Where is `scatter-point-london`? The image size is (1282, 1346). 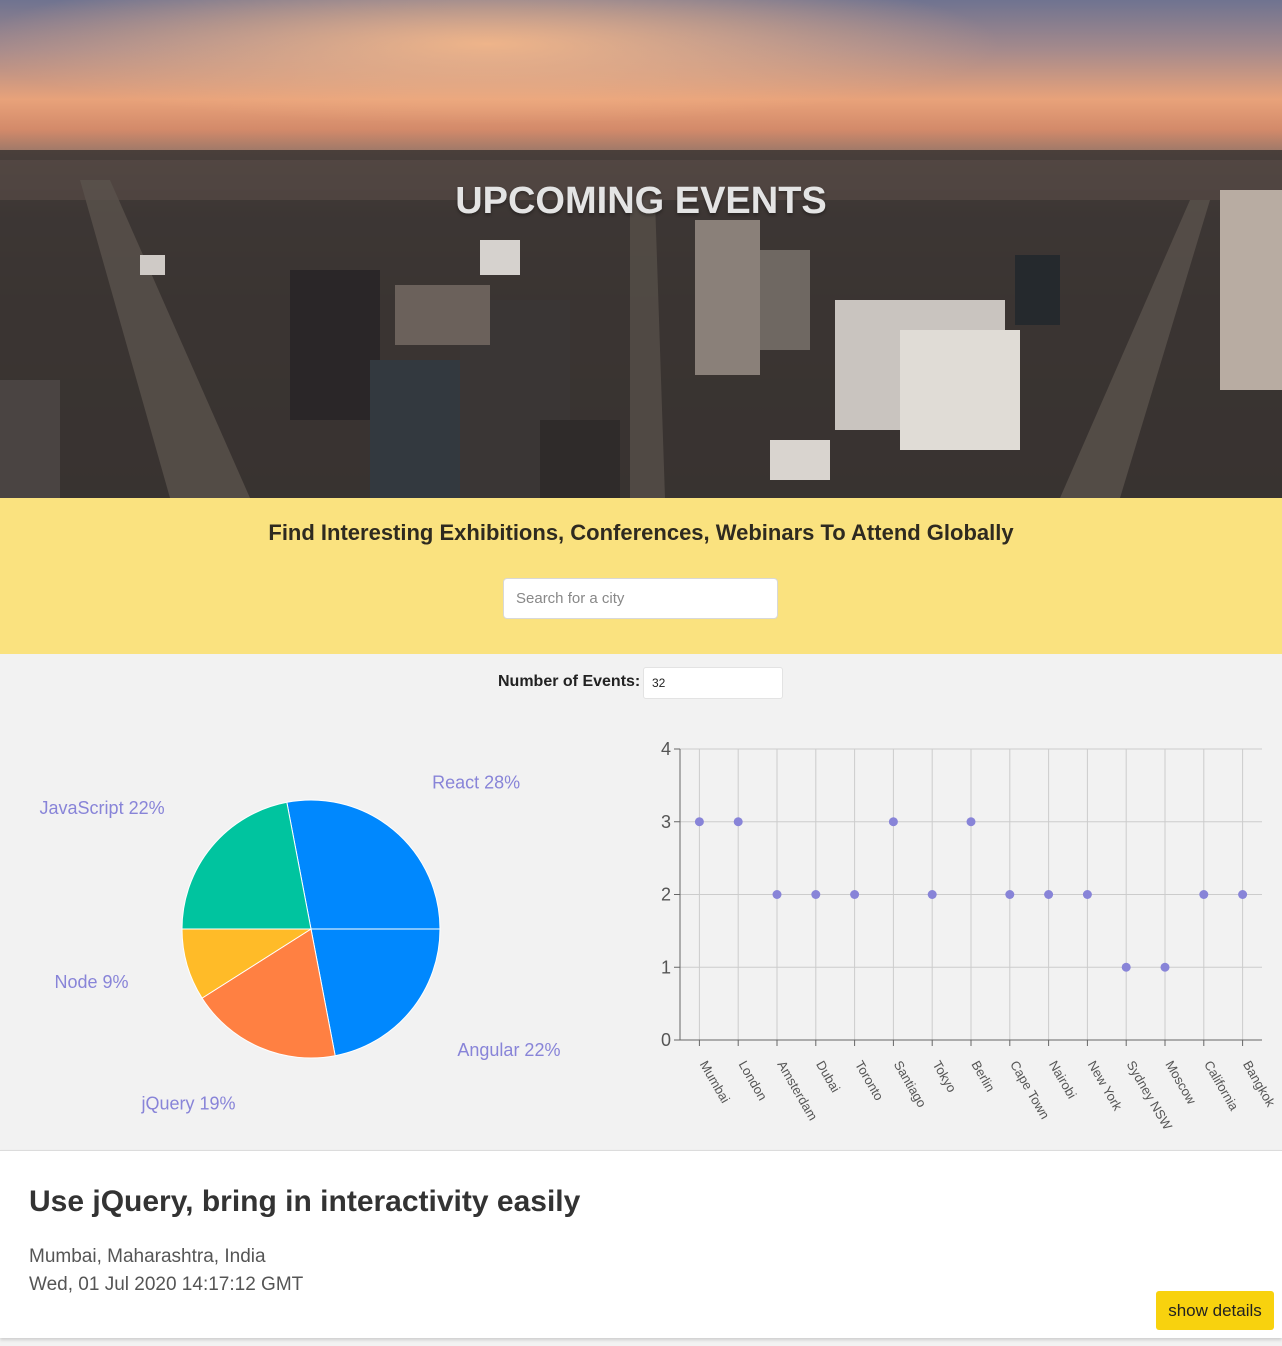
scatter-point-london is located at coordinates (738, 822).